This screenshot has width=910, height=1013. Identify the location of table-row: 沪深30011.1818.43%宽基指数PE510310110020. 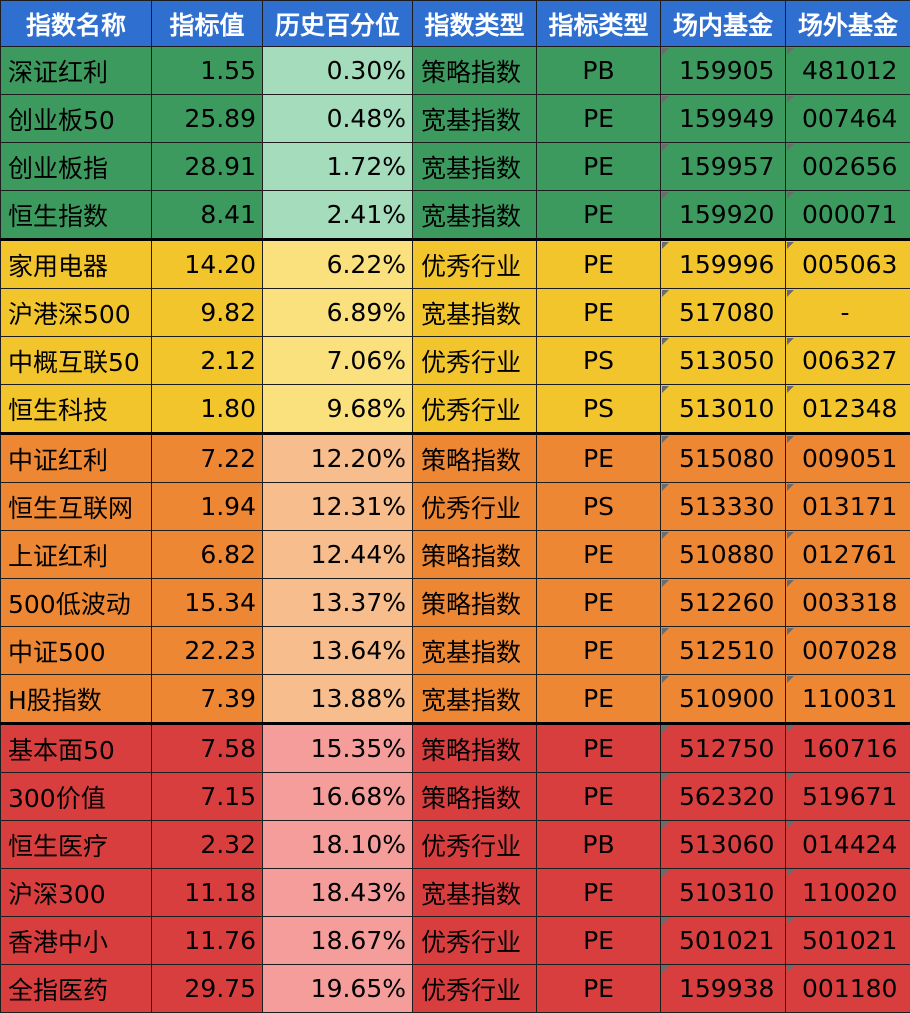
(455, 893).